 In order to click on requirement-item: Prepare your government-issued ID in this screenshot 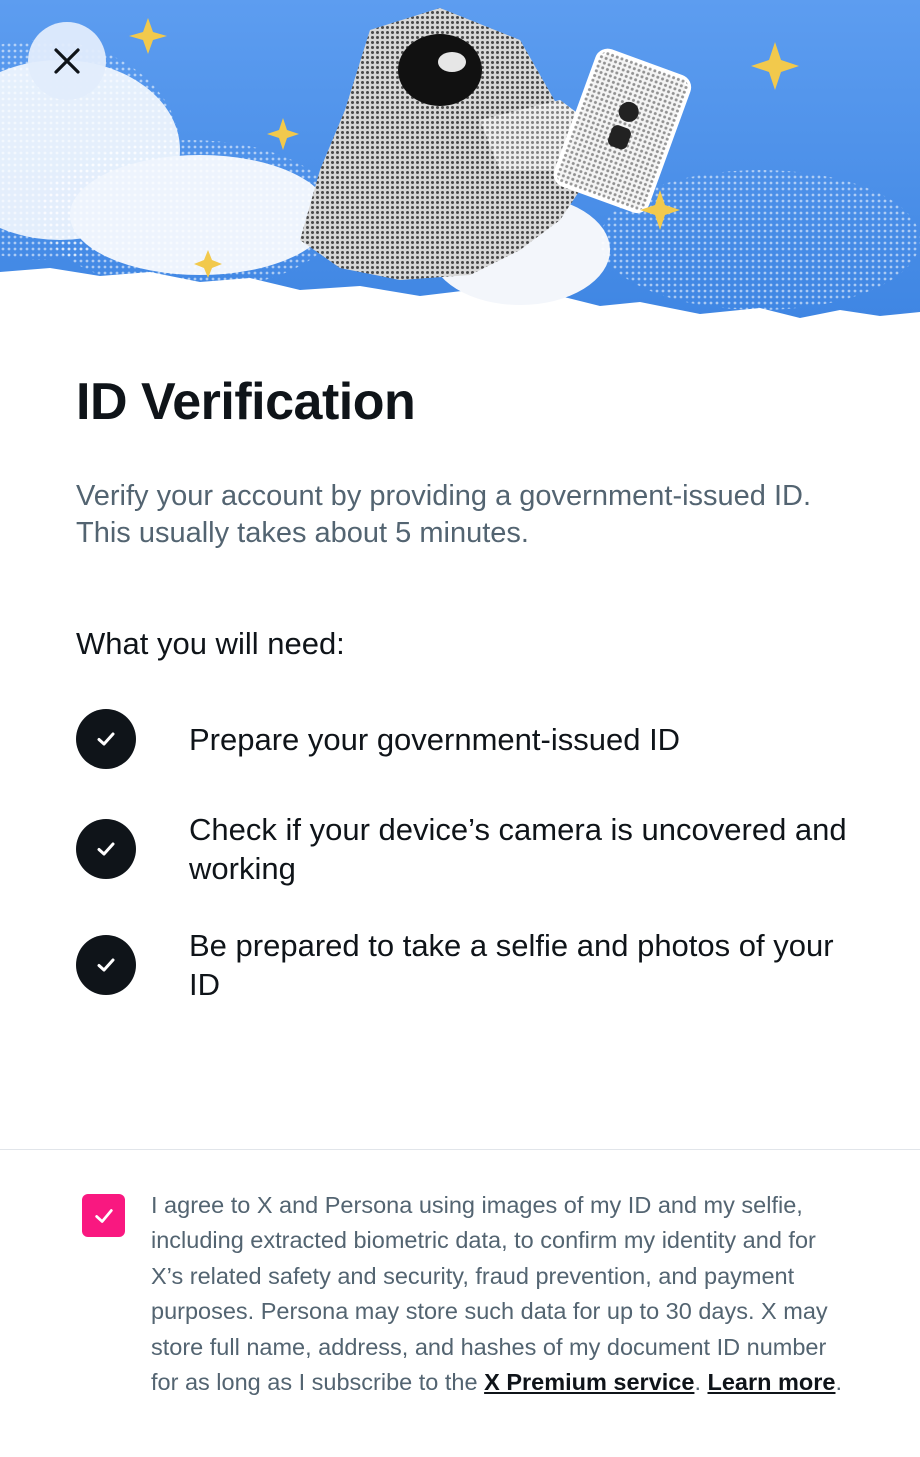, I will do `click(466, 739)`.